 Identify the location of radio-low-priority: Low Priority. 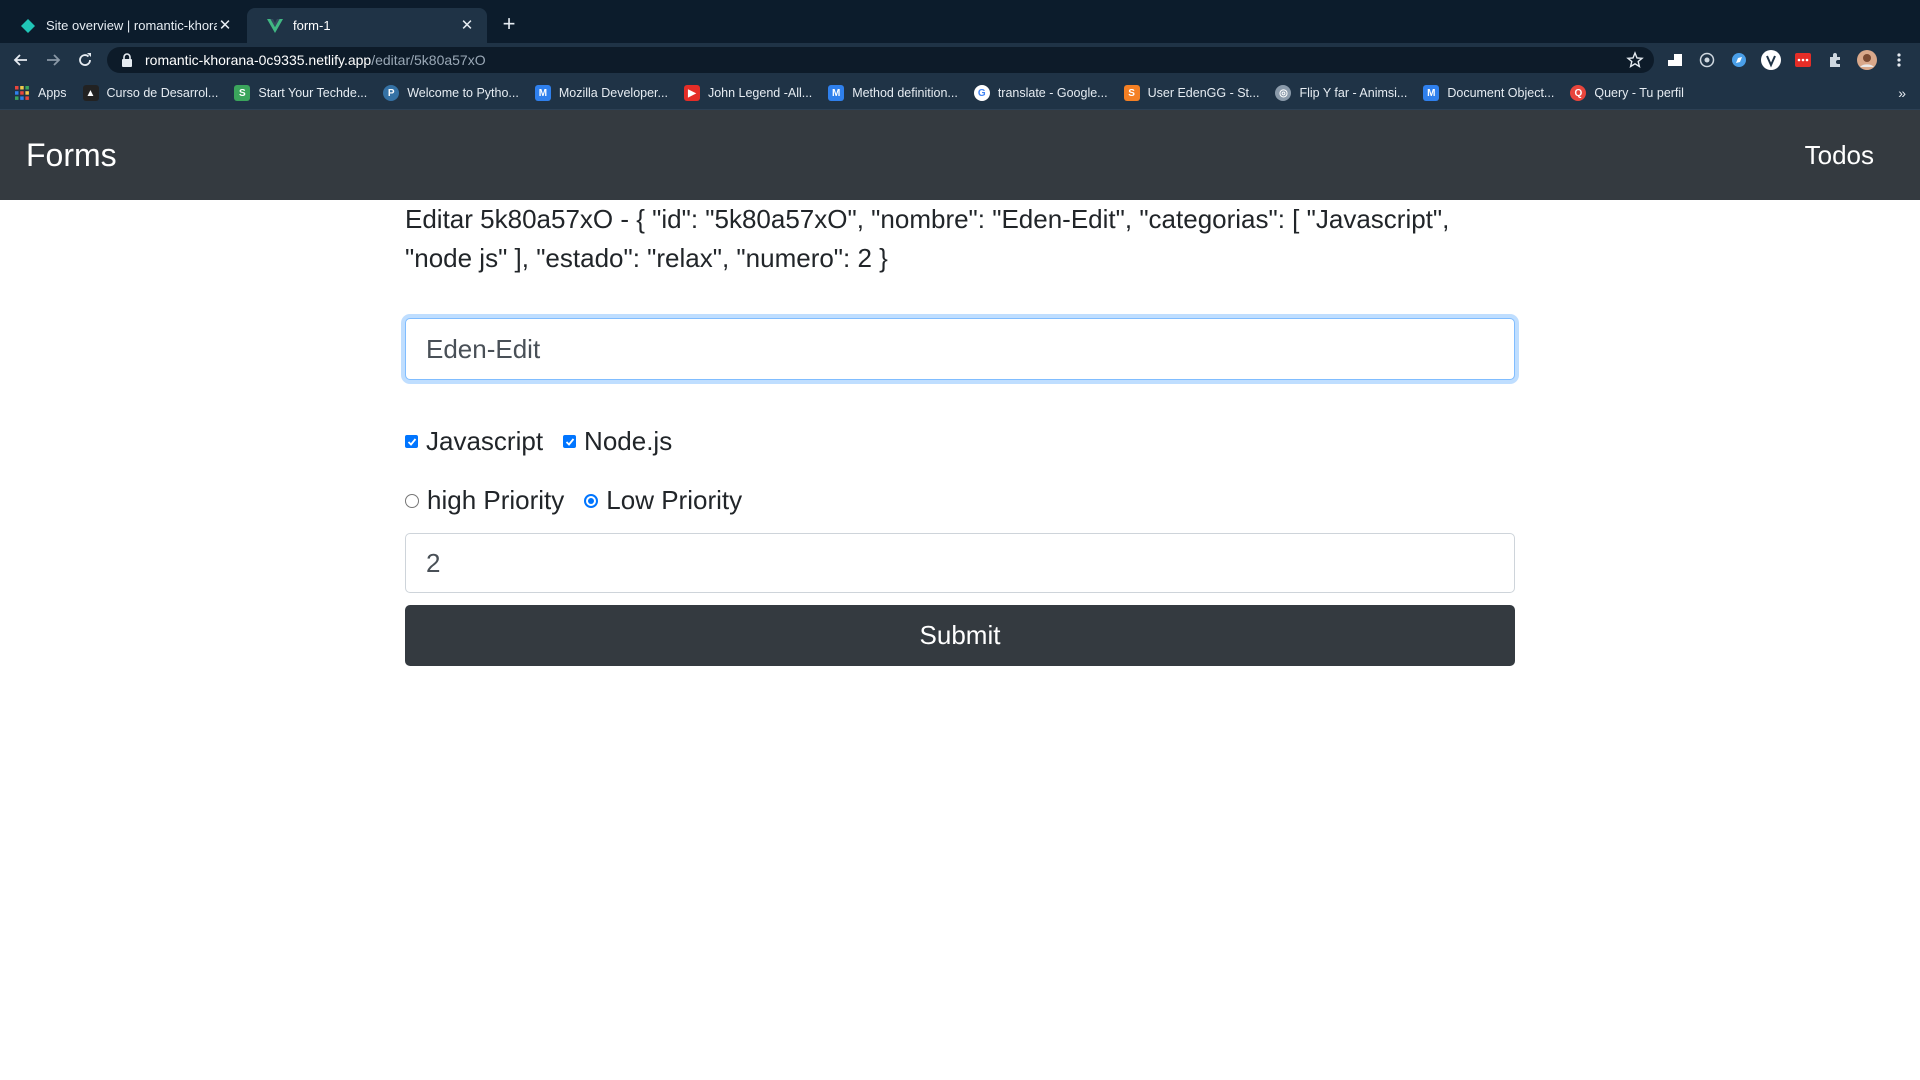
(663, 500).